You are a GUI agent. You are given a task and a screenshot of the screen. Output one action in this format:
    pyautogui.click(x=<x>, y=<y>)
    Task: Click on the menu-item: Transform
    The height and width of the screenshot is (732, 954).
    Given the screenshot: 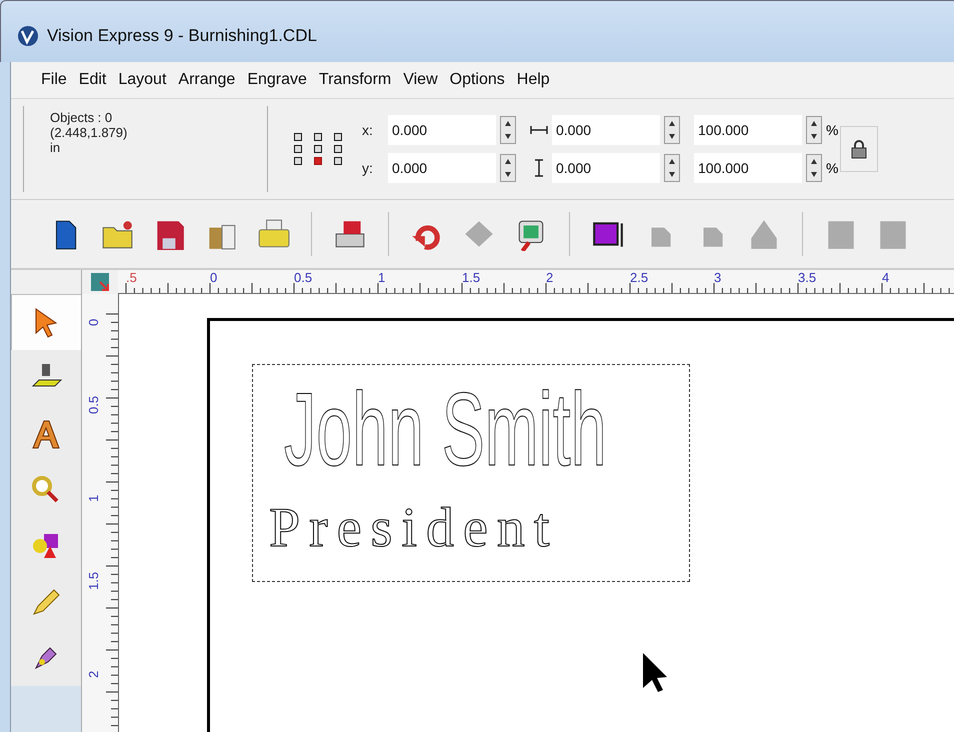 What is the action you would take?
    pyautogui.click(x=355, y=80)
    